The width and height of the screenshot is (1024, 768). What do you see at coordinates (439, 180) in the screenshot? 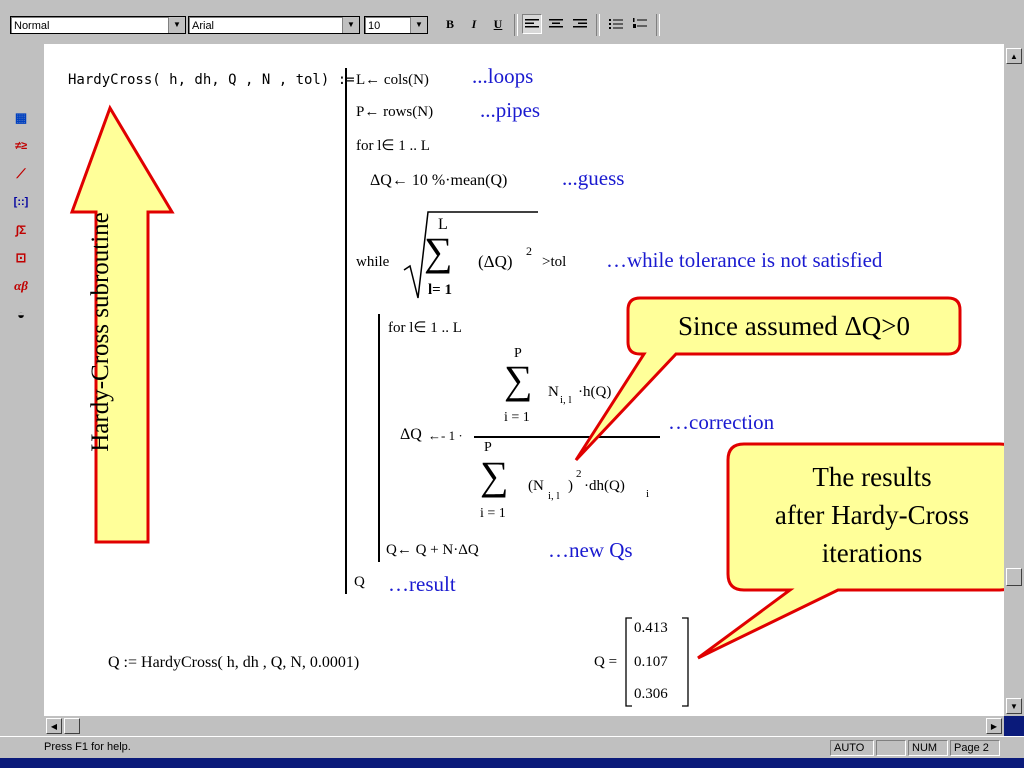
I see `program-line-guess: ΔQ← 10 %·mean(Q)` at bounding box center [439, 180].